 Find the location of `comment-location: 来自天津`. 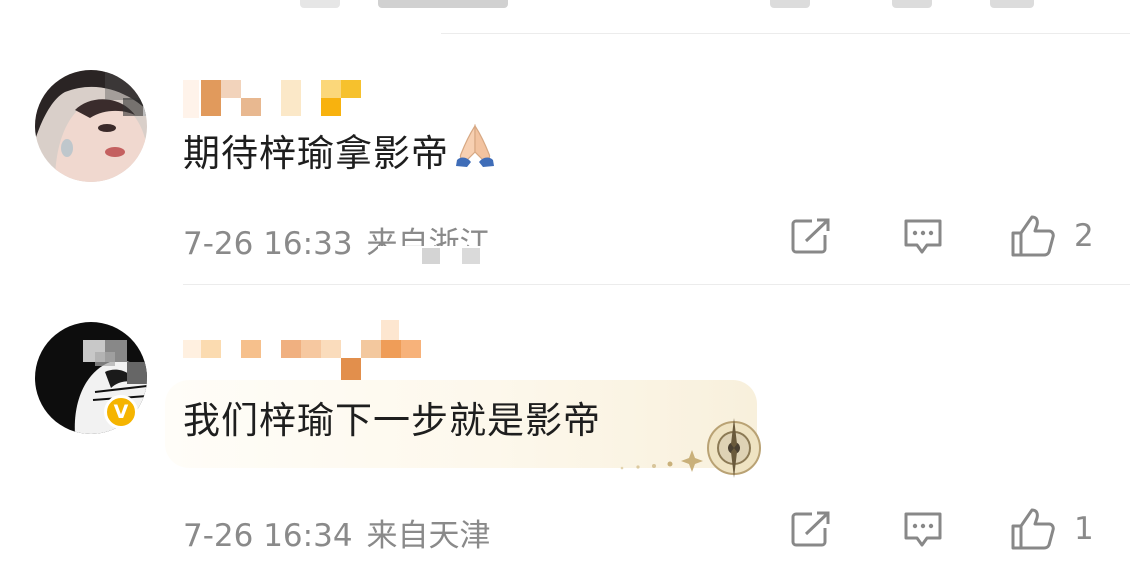

comment-location: 来自天津 is located at coordinates (428, 536).